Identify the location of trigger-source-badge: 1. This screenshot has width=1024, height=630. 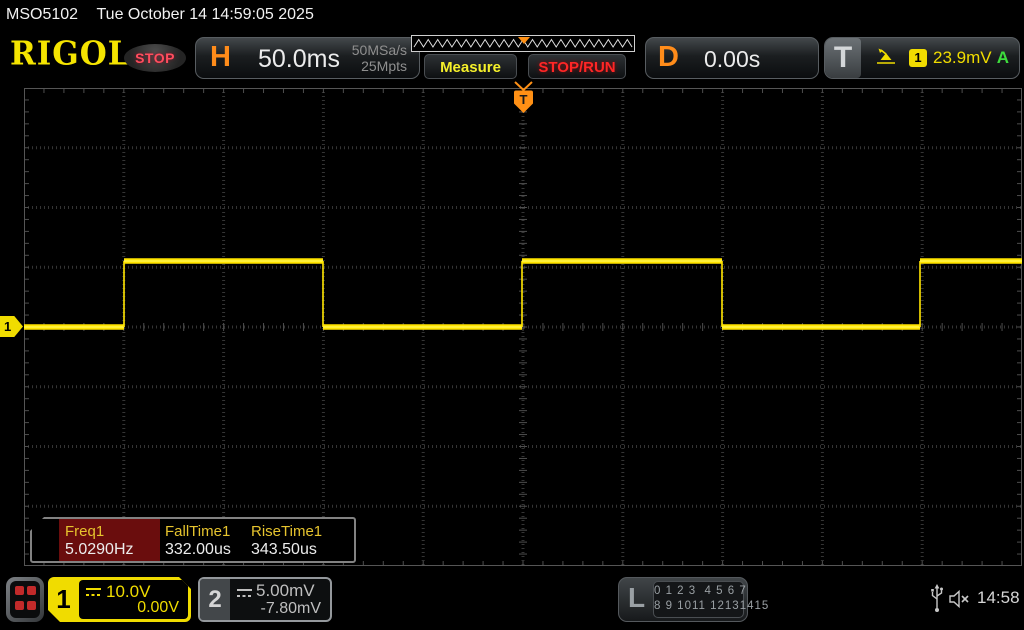
(918, 58).